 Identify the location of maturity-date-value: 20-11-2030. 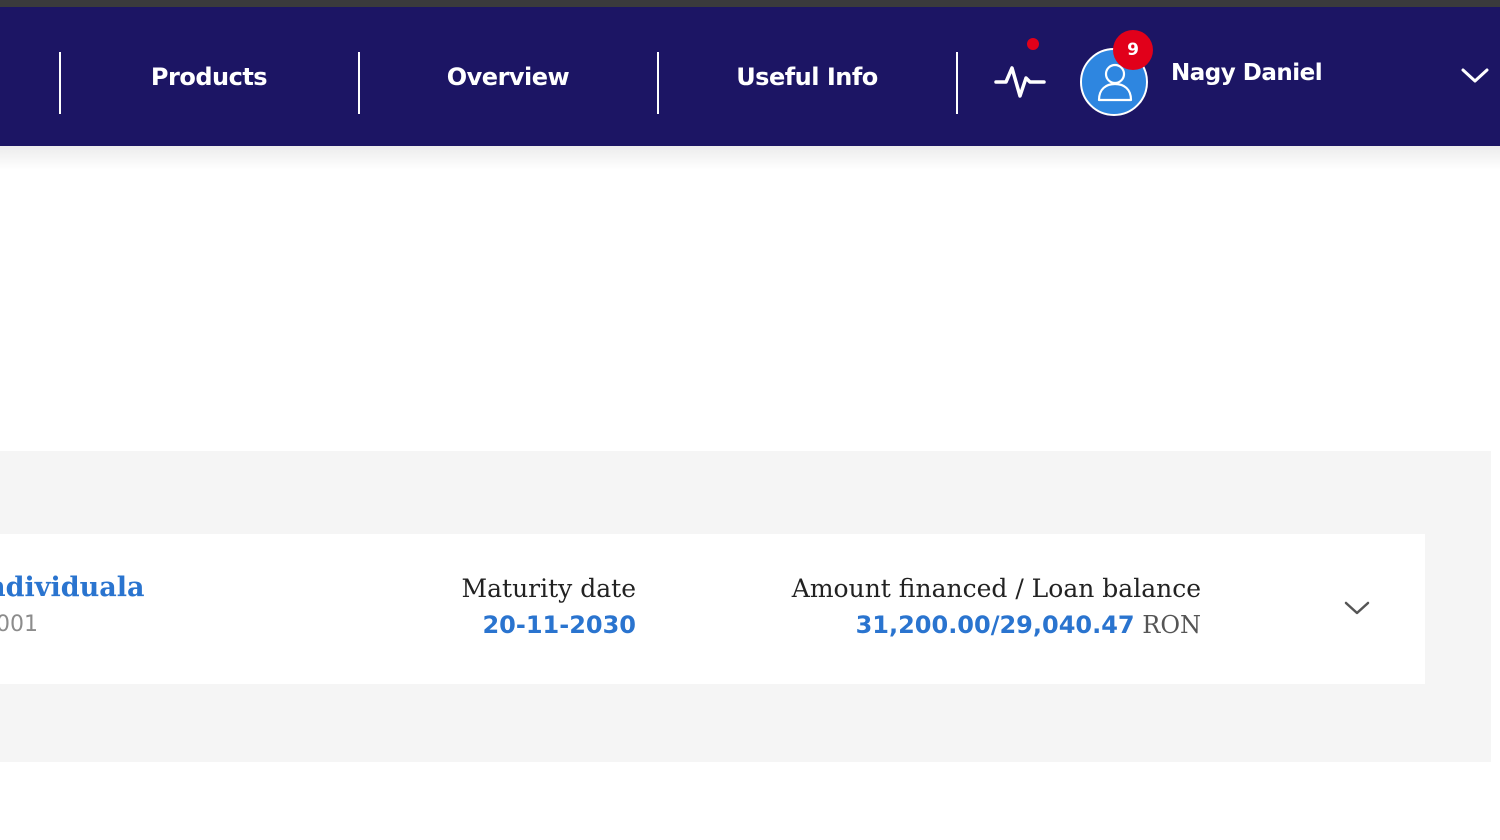
(559, 625).